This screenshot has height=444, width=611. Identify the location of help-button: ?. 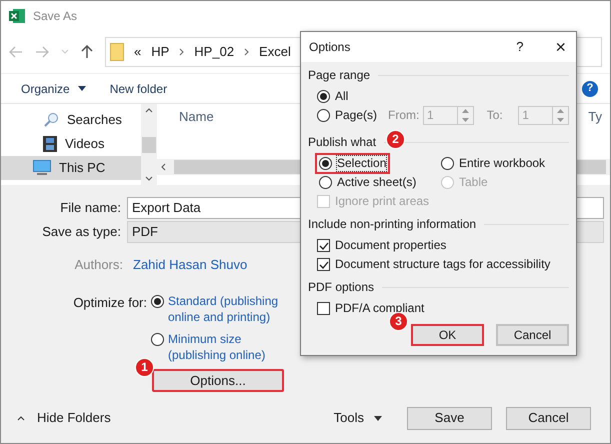
(520, 47).